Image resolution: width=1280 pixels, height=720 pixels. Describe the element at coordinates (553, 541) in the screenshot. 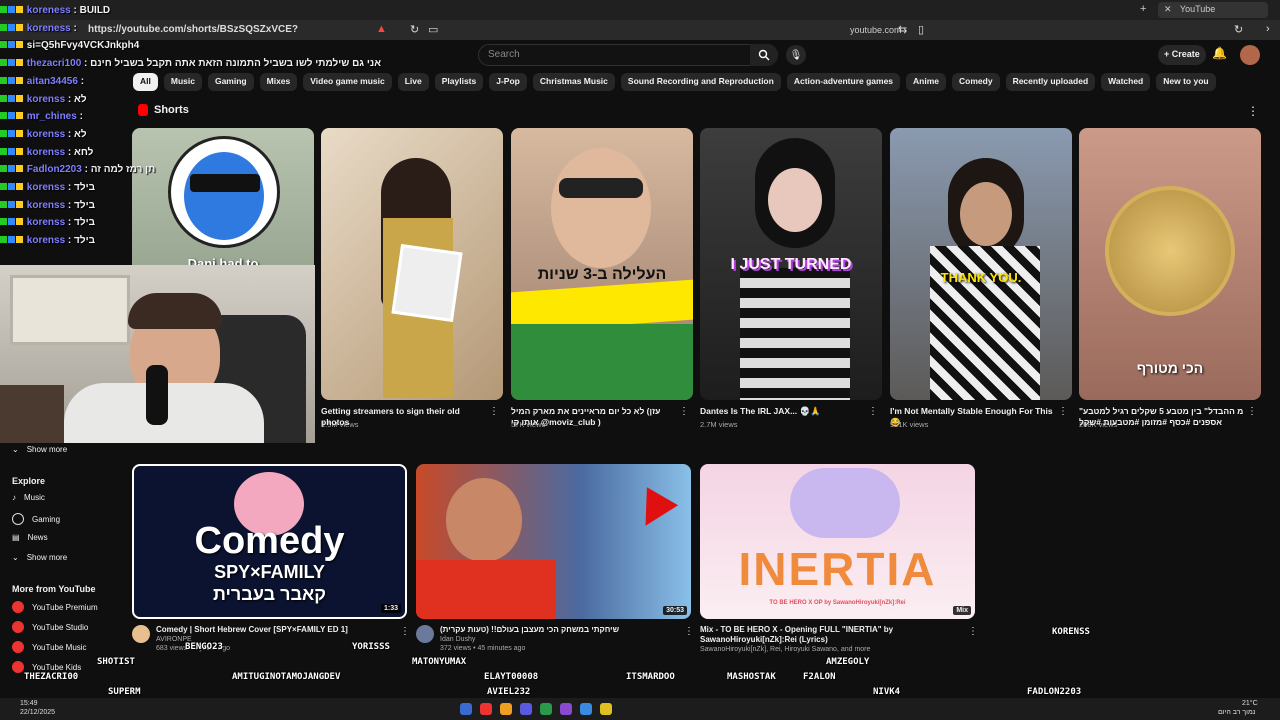

I see `video-thumbnail: 30:53` at that location.